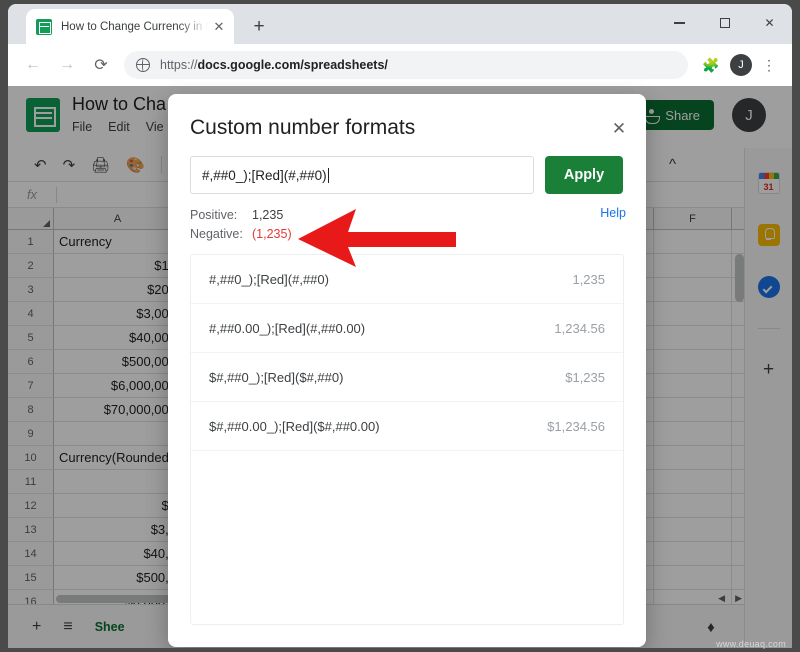 Image resolution: width=800 pixels, height=652 pixels. I want to click on paint-format-icon: 🎨, so click(135, 165).